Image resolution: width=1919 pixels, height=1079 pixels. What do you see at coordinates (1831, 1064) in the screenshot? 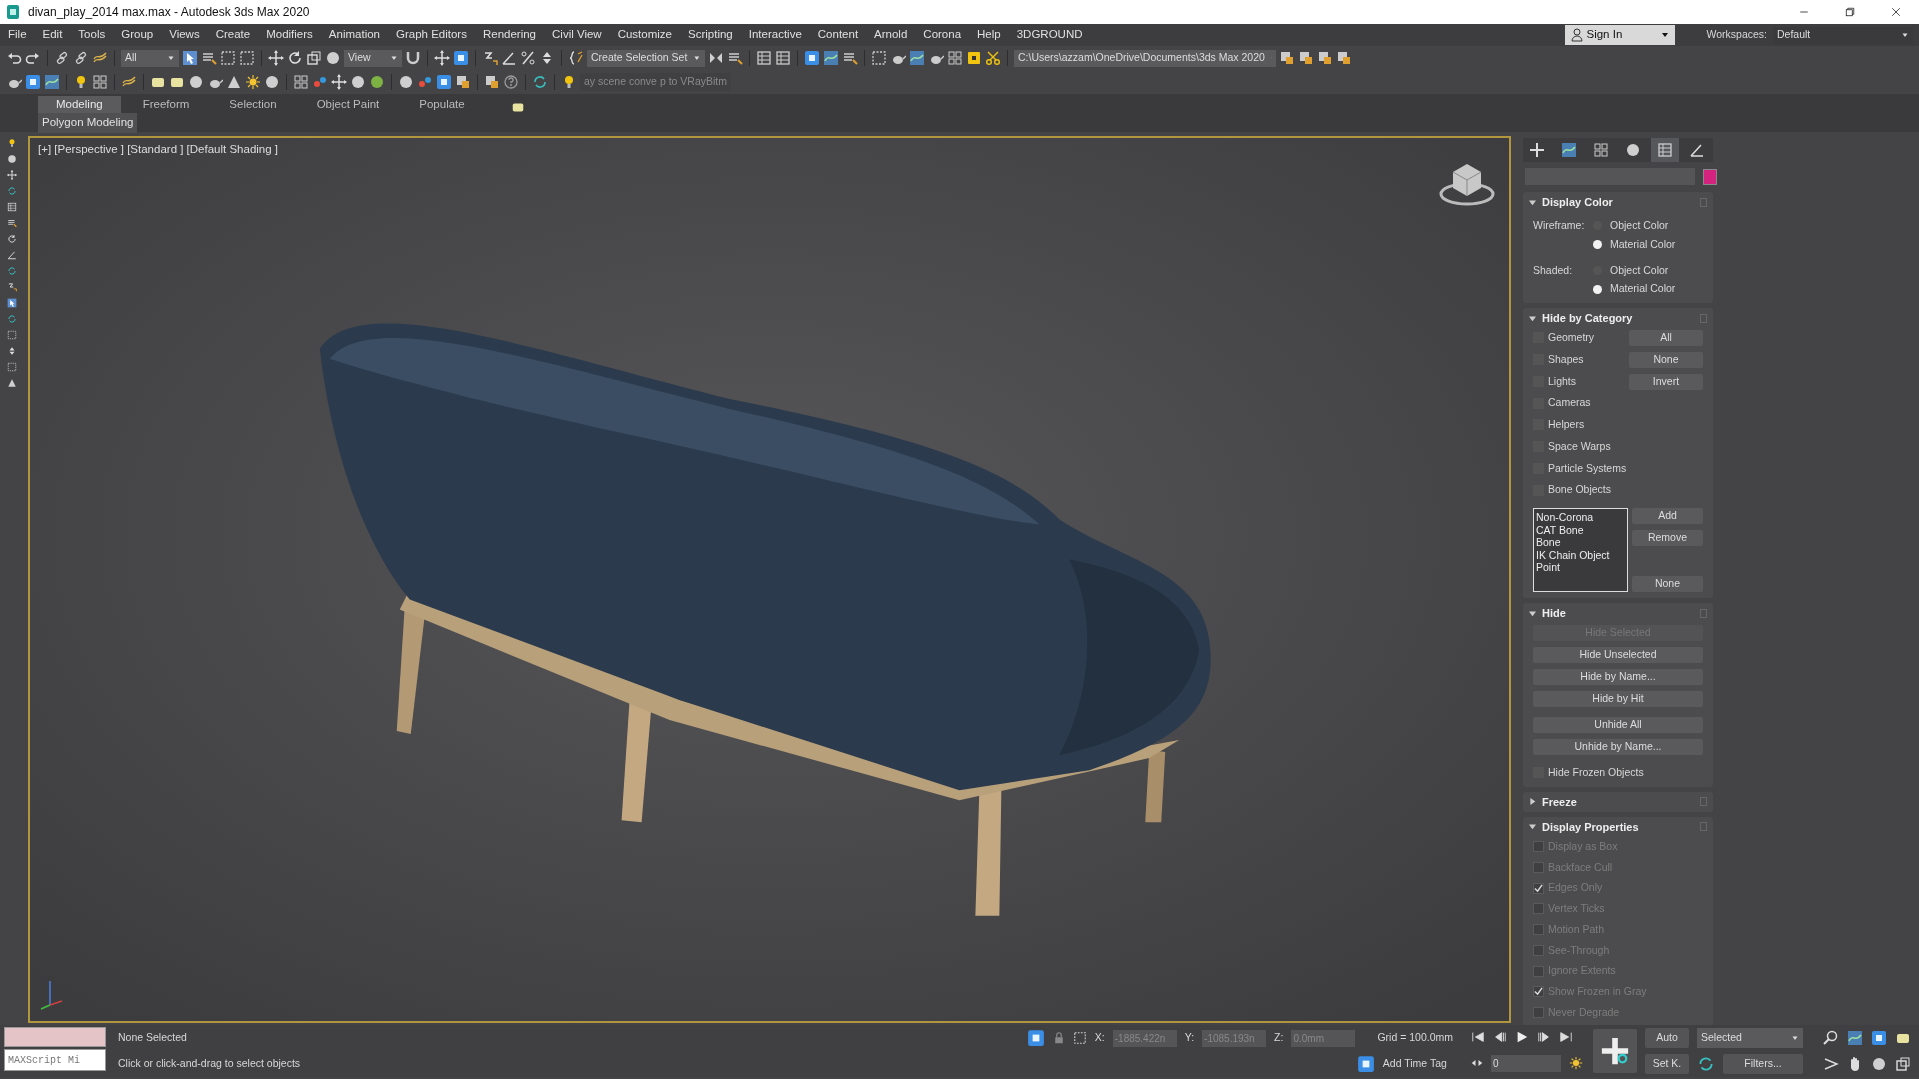
I see `field-of-view-icon` at bounding box center [1831, 1064].